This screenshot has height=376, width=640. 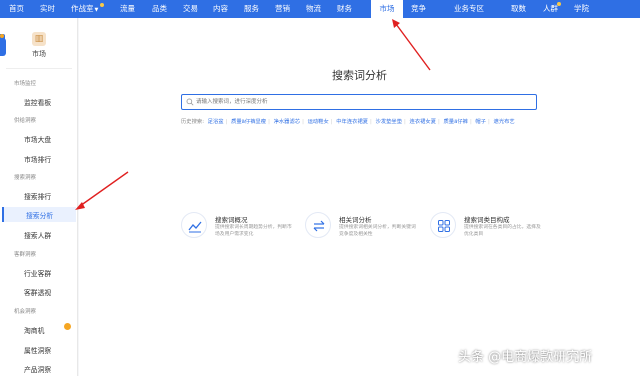 What do you see at coordinates (231, 220) in the screenshot?
I see `feature-title: 搜索词概况` at bounding box center [231, 220].